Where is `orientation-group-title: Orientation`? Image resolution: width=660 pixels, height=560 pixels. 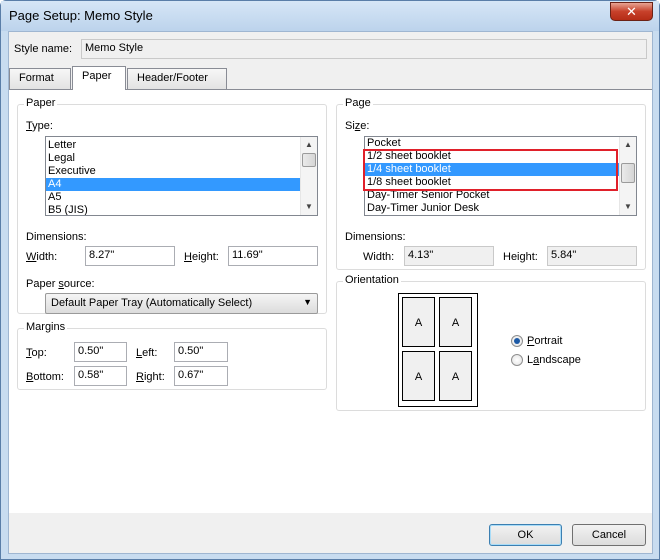 orientation-group-title: Orientation is located at coordinates (372, 280).